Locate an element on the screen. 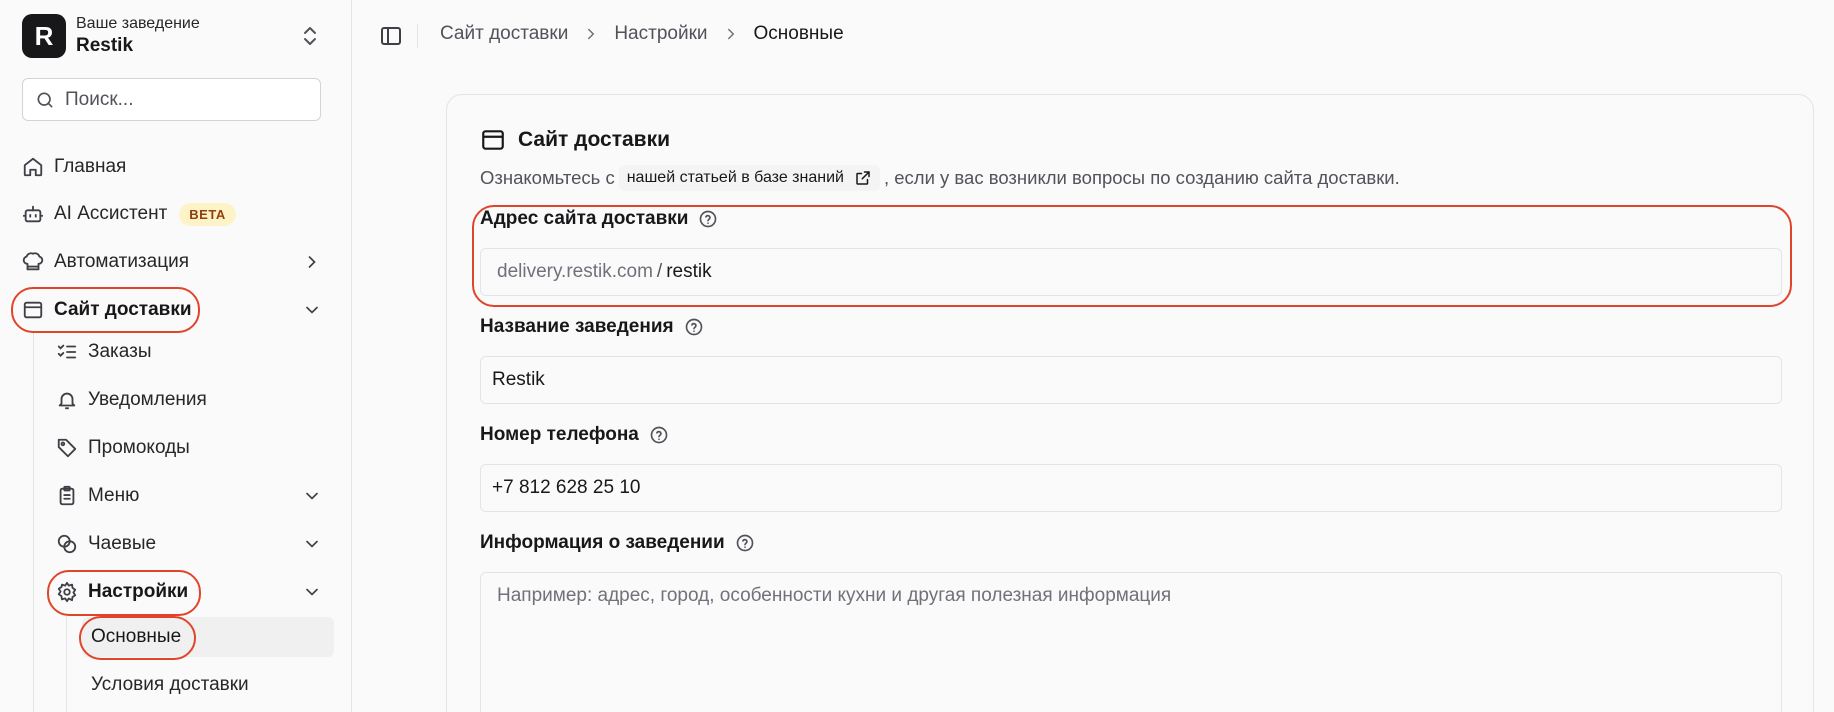 This screenshot has height=712, width=1834. venue-name-value: Restik is located at coordinates (518, 379).